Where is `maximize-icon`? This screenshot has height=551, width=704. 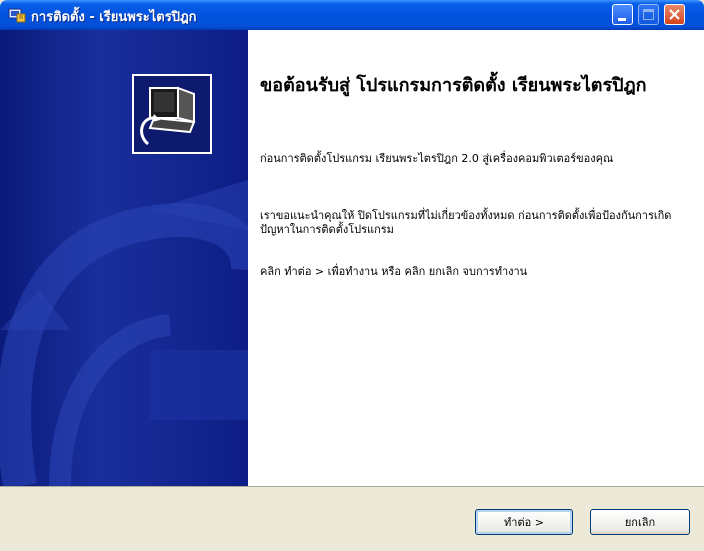
maximize-icon is located at coordinates (648, 14).